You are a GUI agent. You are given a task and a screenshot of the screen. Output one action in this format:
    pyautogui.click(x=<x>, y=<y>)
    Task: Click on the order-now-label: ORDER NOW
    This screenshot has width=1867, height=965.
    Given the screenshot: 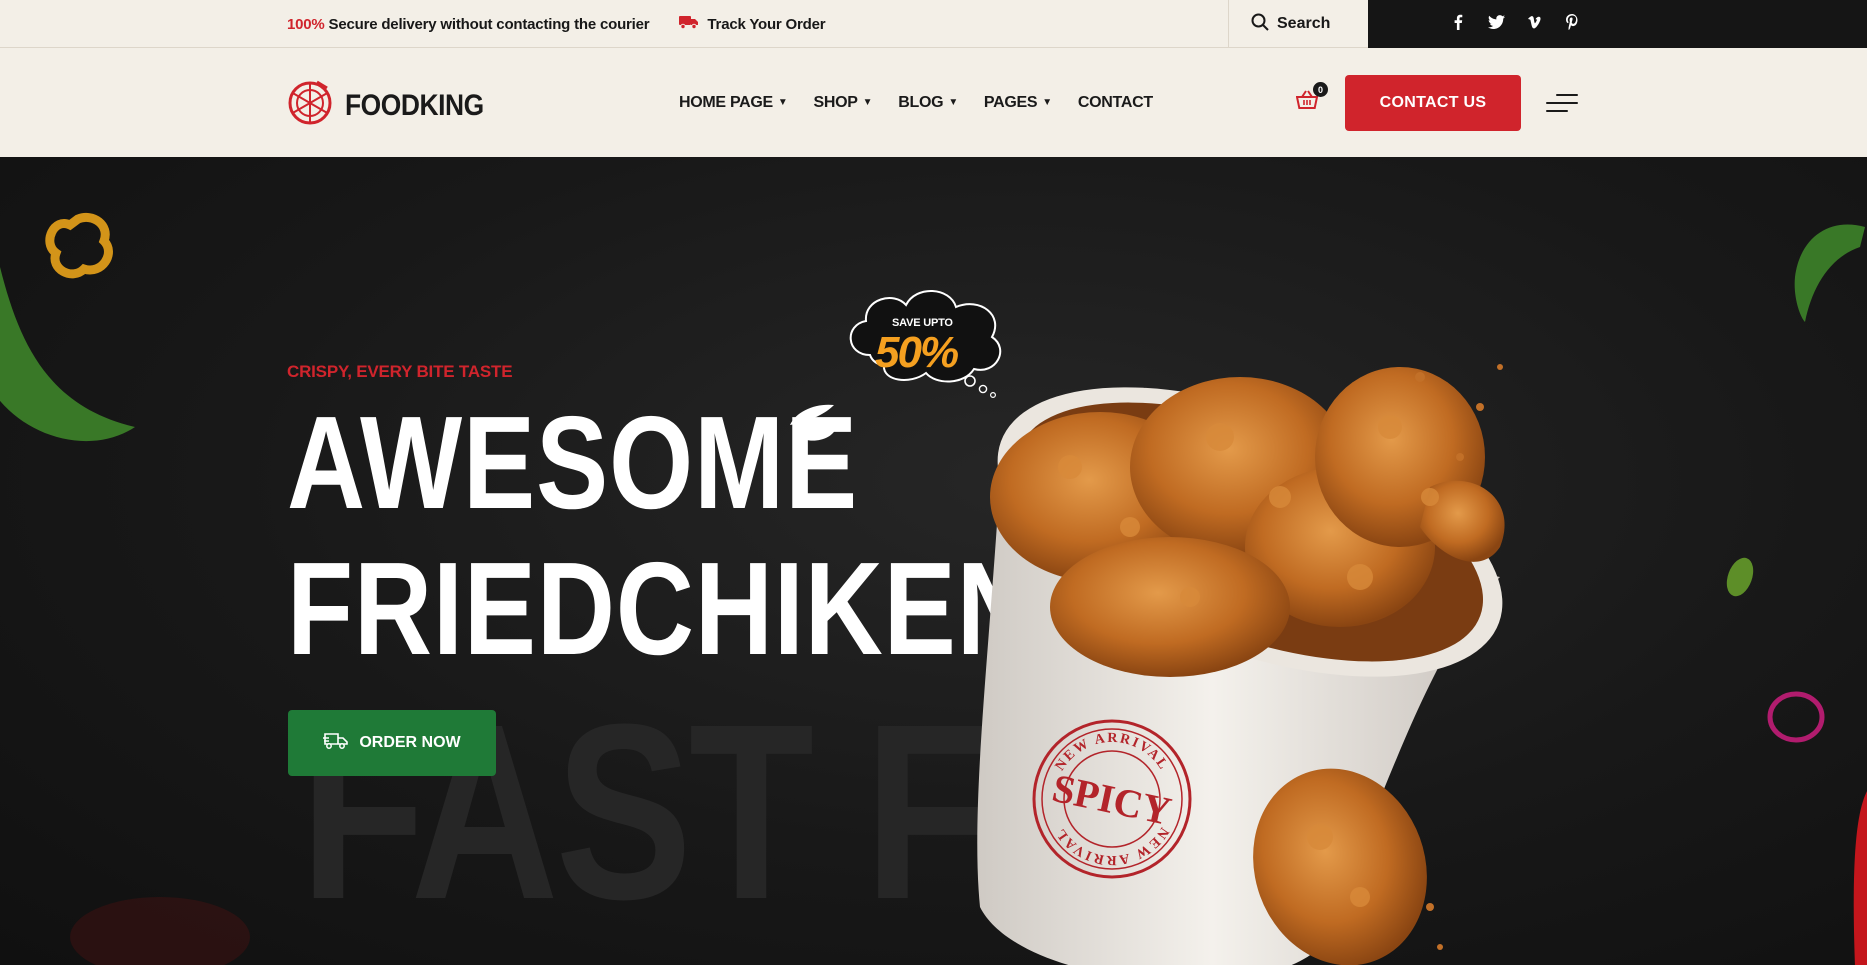 What is the action you would take?
    pyautogui.click(x=410, y=742)
    